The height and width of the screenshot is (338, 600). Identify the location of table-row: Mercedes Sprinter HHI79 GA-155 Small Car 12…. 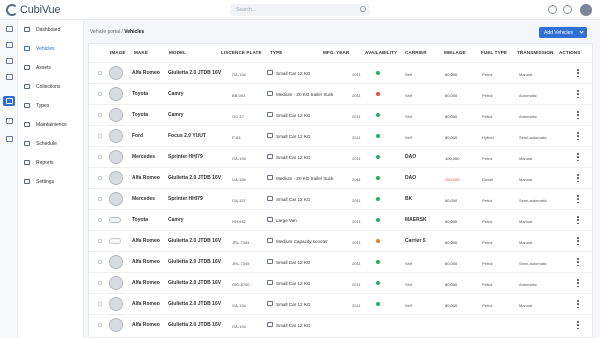
(340, 156).